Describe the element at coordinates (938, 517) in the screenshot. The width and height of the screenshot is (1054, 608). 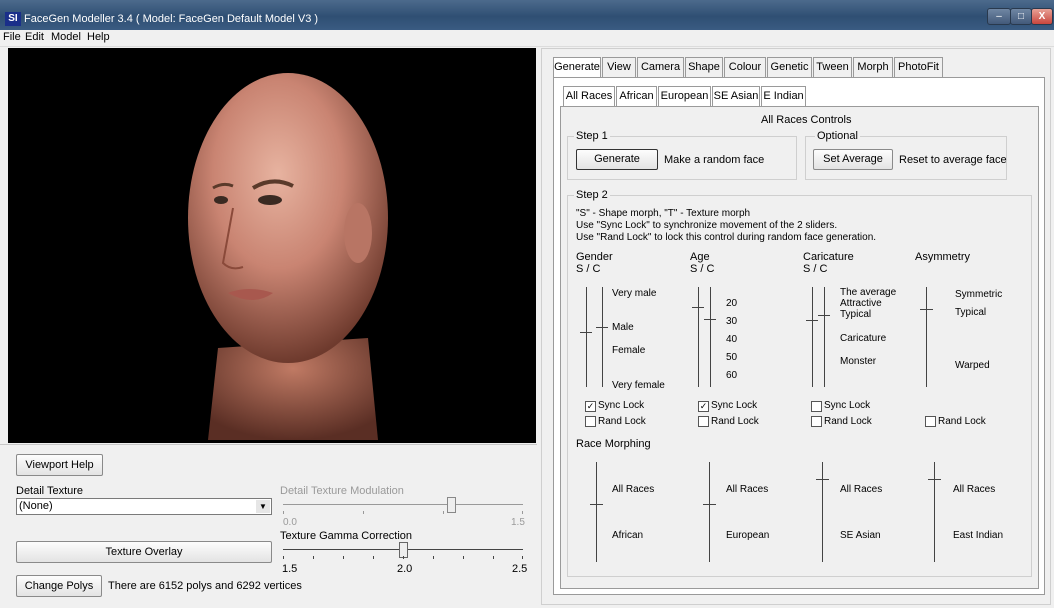
I see `race-slider-east-indian` at that location.